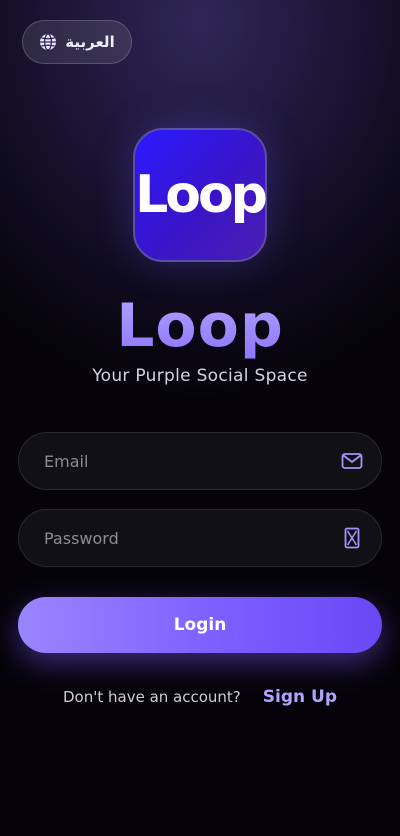 The width and height of the screenshot is (400, 836). What do you see at coordinates (200, 326) in the screenshot?
I see `app-title: Loop` at bounding box center [200, 326].